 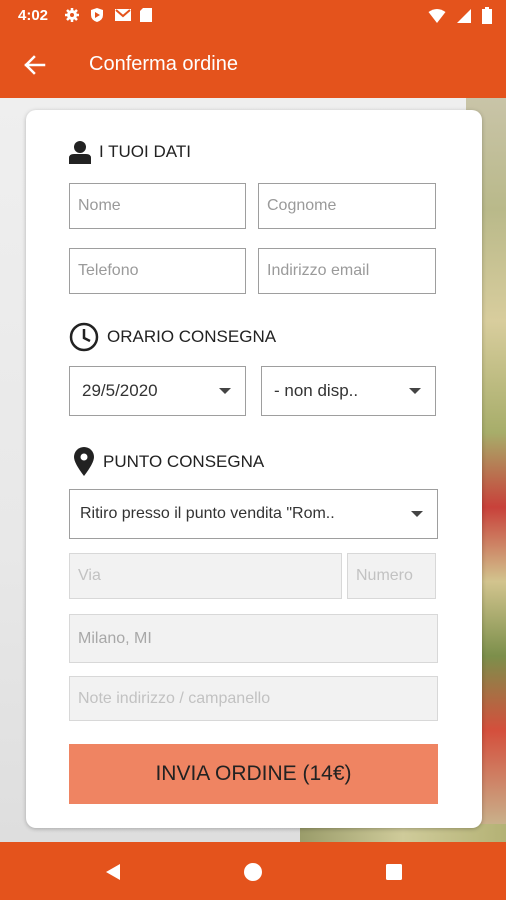 What do you see at coordinates (253, 65) in the screenshot?
I see `app-bar: Conferma ordine` at bounding box center [253, 65].